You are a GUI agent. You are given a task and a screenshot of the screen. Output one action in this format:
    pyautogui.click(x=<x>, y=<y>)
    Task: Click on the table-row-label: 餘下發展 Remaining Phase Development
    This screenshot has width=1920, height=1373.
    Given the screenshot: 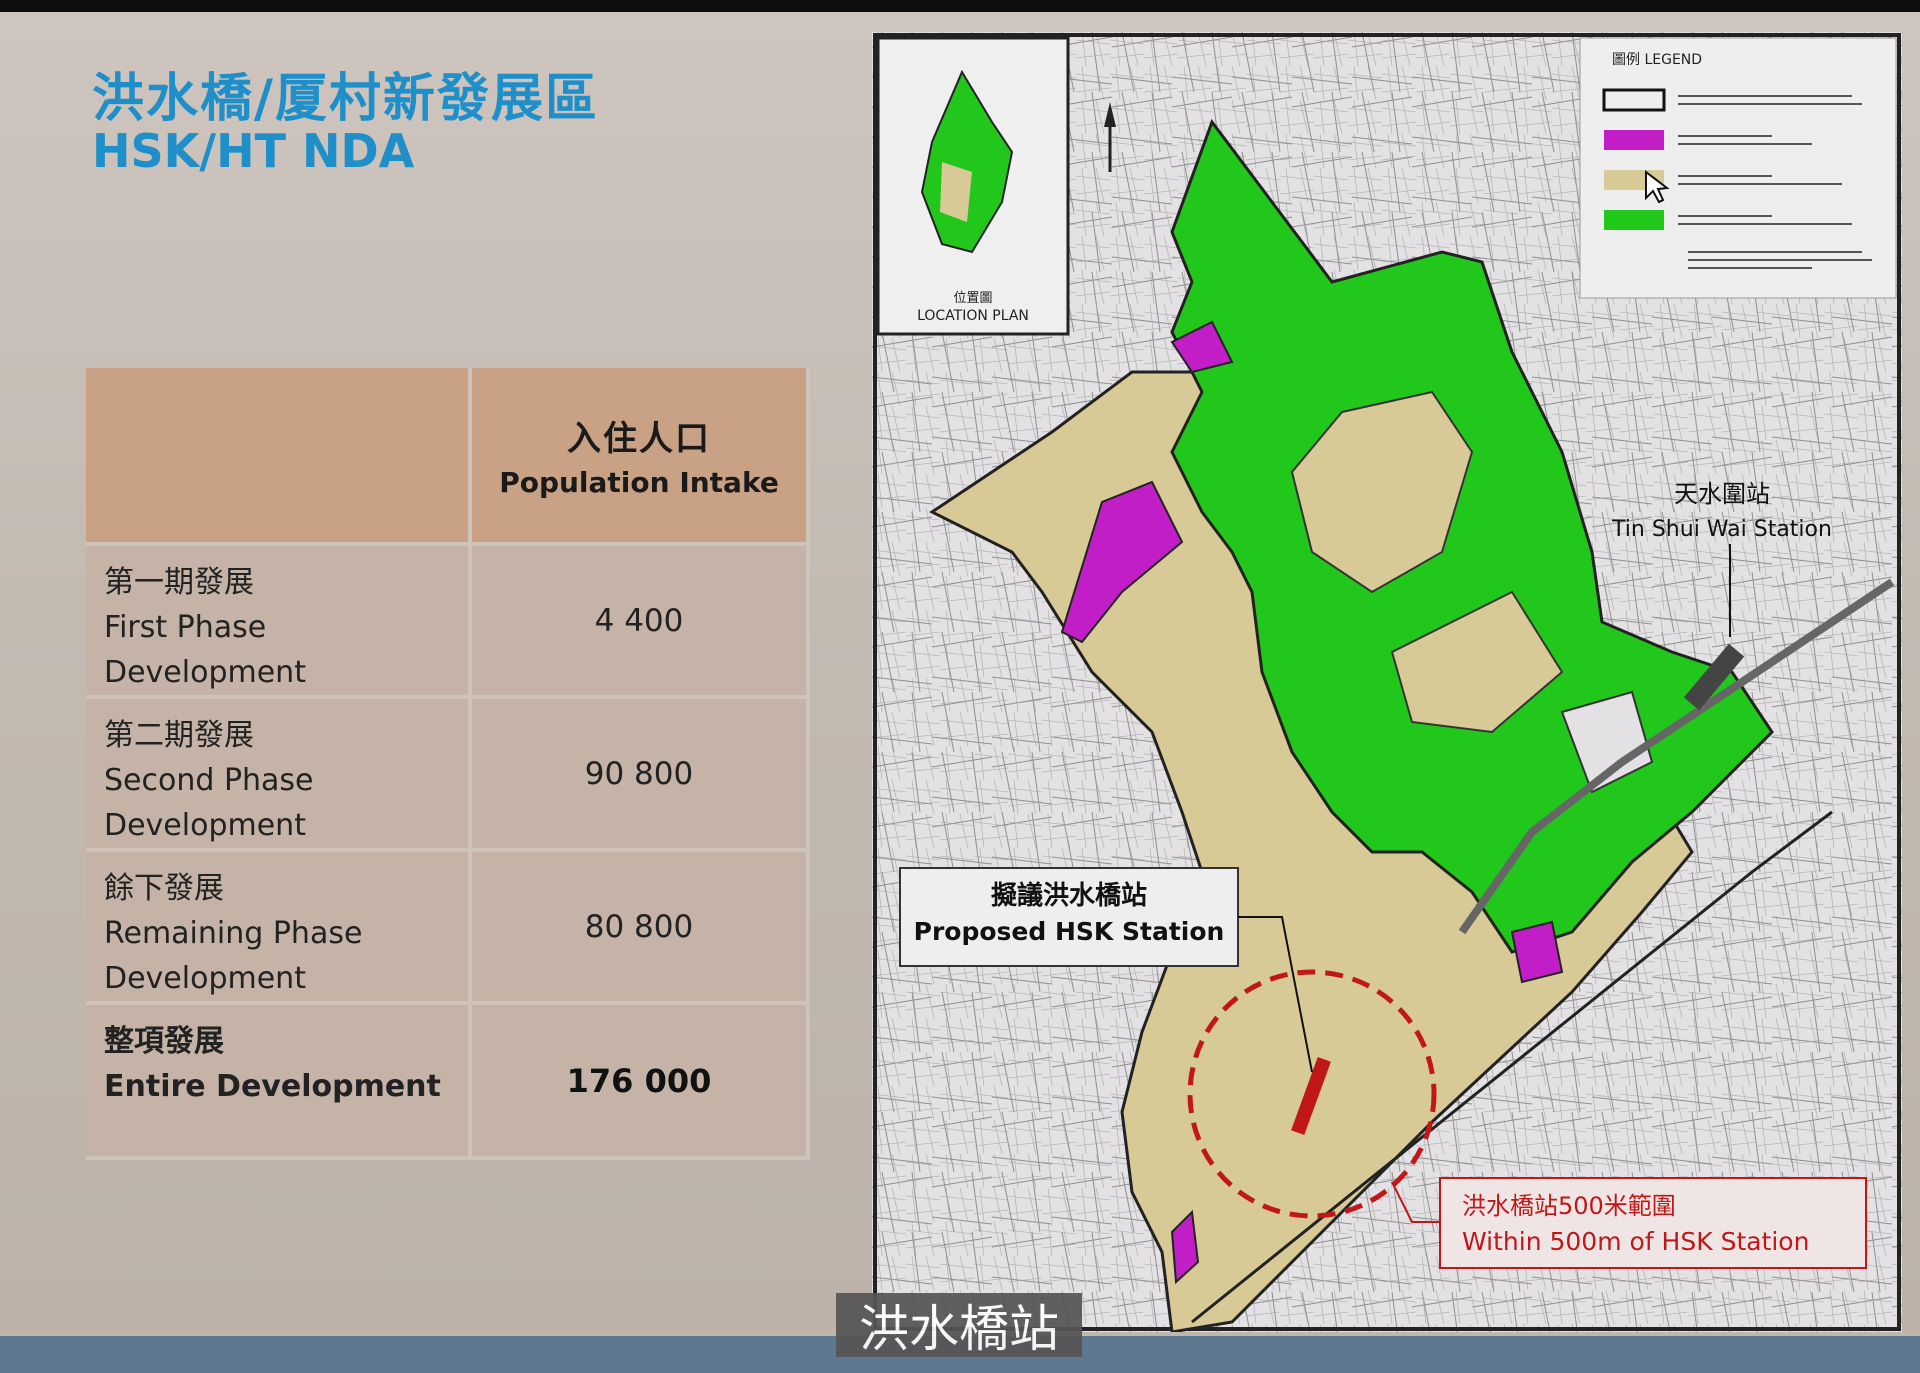 What is the action you would take?
    pyautogui.click(x=279, y=928)
    